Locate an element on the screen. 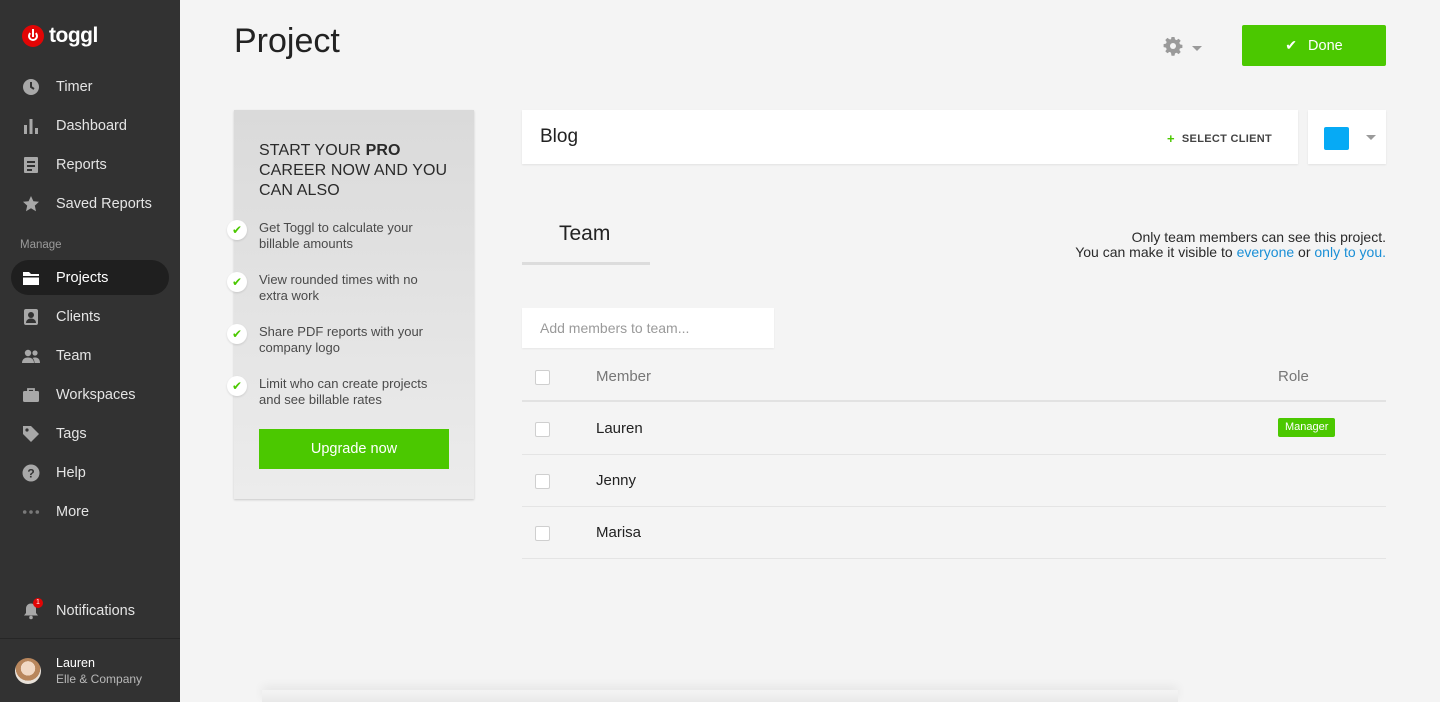 This screenshot has width=1440, height=702. user-company: Elle & Company is located at coordinates (99, 678).